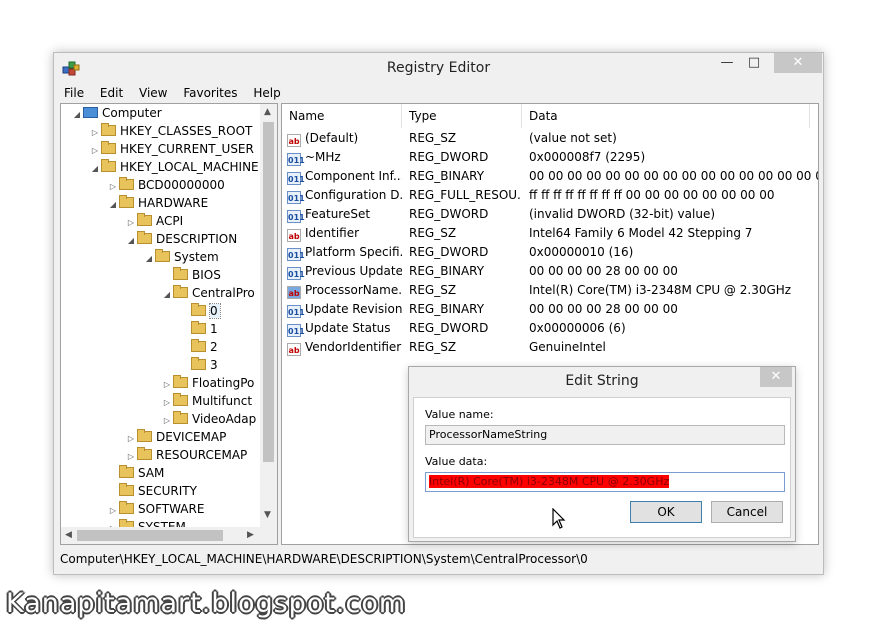  Describe the element at coordinates (747, 512) in the screenshot. I see `cancel-button: Cancel` at that location.